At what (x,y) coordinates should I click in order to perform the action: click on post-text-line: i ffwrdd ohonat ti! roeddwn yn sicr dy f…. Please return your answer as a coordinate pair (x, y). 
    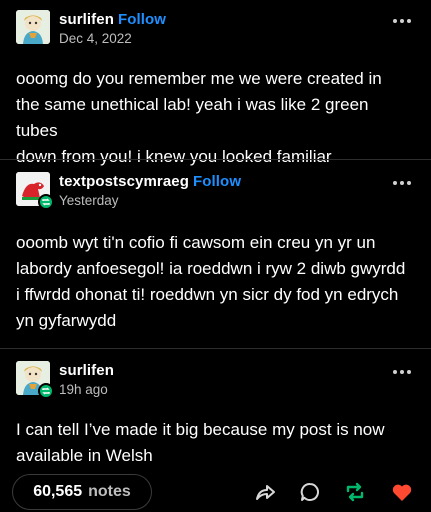
    Looking at the image, I should click on (207, 294).